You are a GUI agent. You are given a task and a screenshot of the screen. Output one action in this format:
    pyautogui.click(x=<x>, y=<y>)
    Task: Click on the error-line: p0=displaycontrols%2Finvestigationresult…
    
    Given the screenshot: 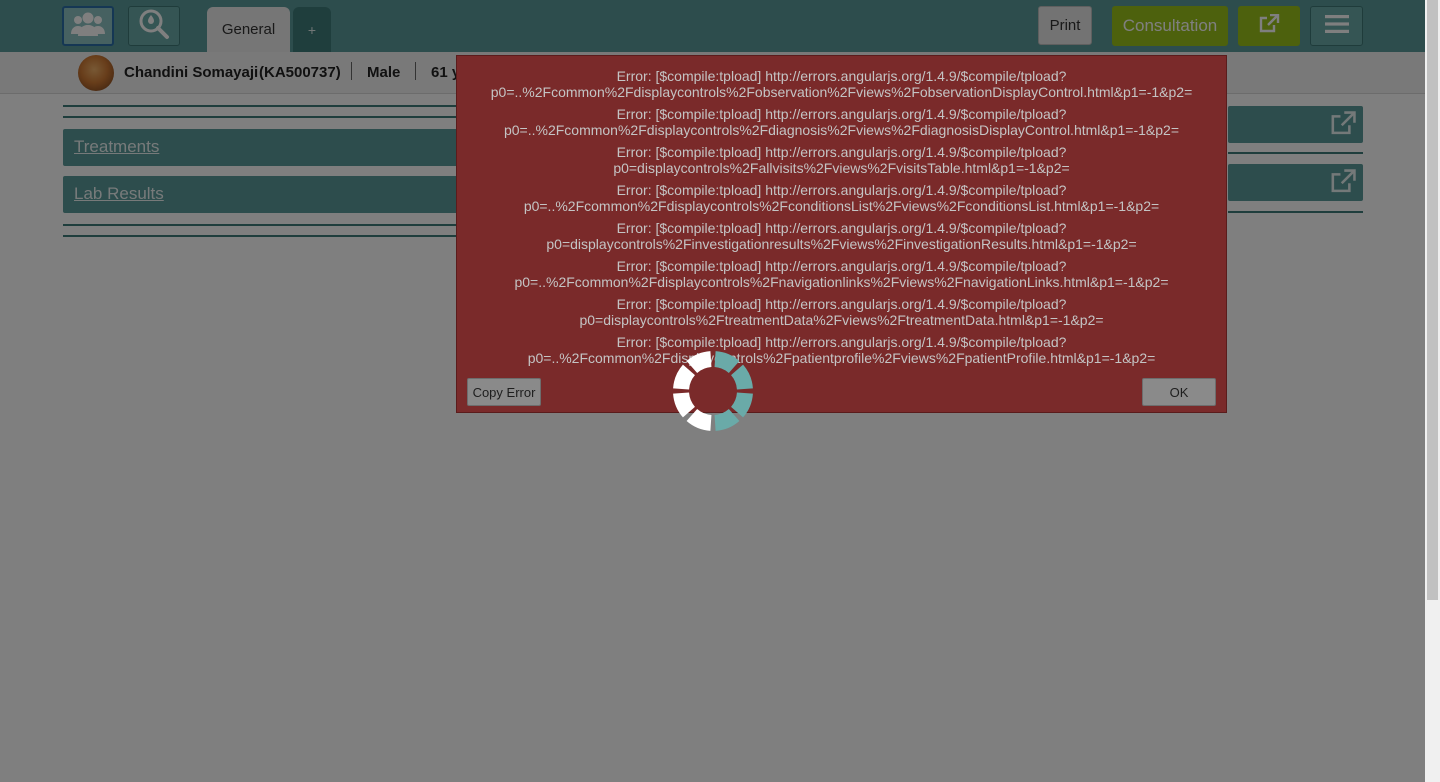 What is the action you would take?
    pyautogui.click(x=841, y=243)
    